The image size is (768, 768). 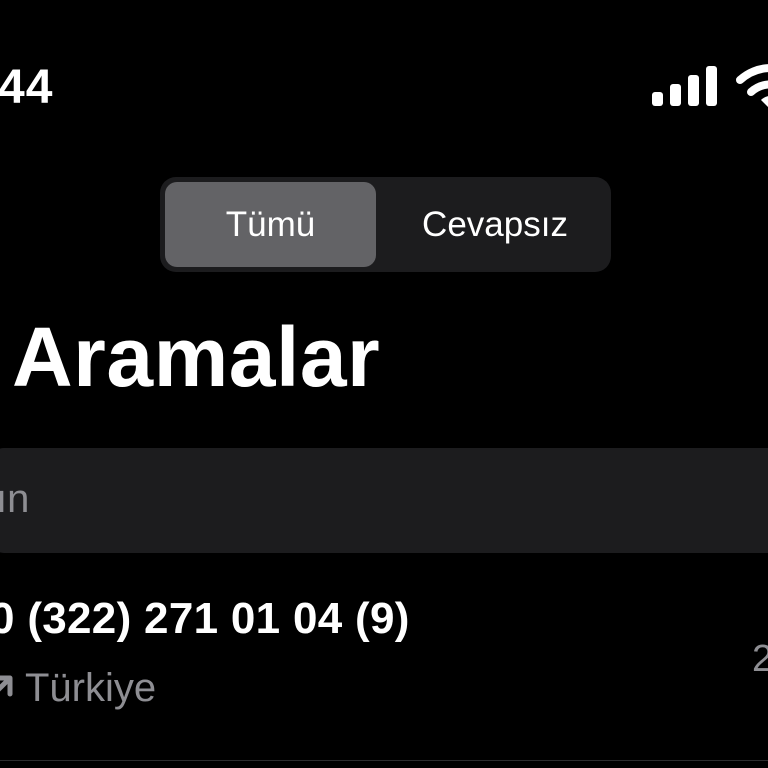 What do you see at coordinates (491, 224) in the screenshot?
I see `segment-missed: Cevapsız` at bounding box center [491, 224].